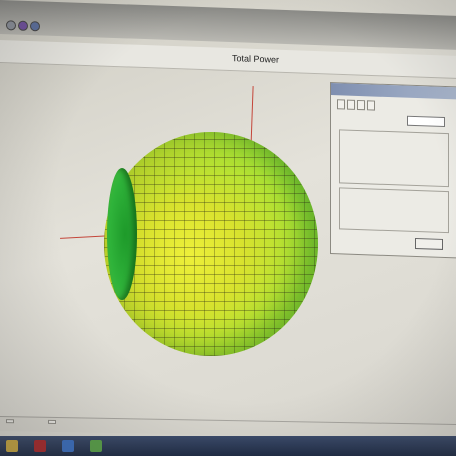  Describe the element at coordinates (393, 91) in the screenshot. I see `dialog-title` at that location.